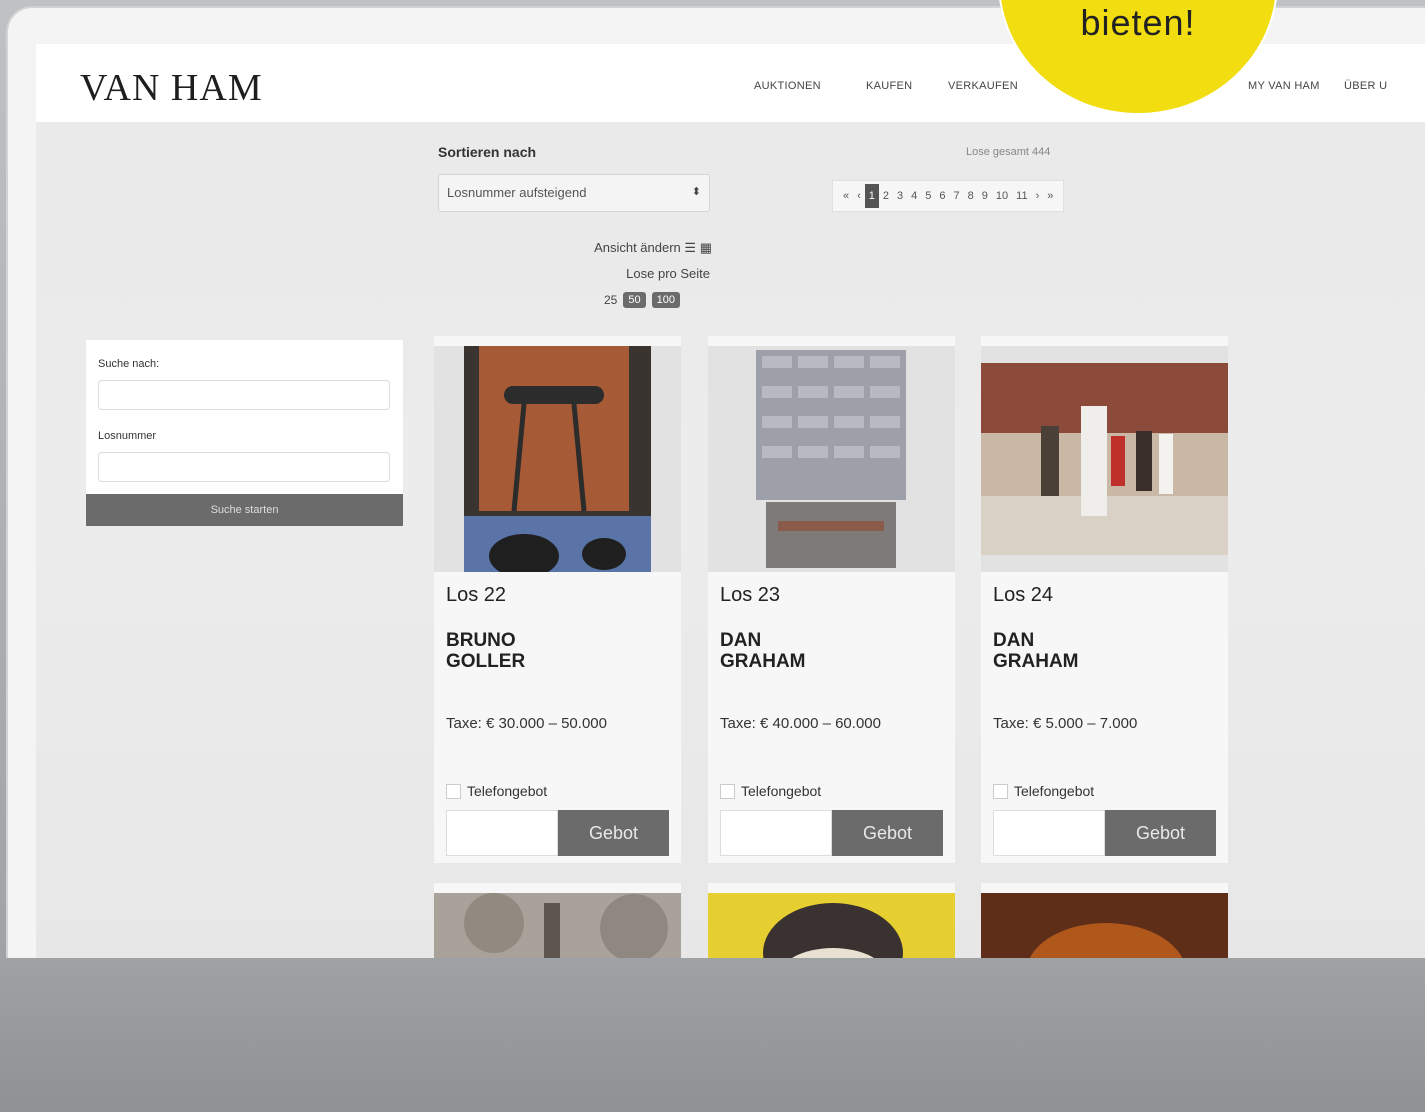 This screenshot has height=1112, width=1425. I want to click on artist-name: BRUNO GOLLER, so click(546, 651).